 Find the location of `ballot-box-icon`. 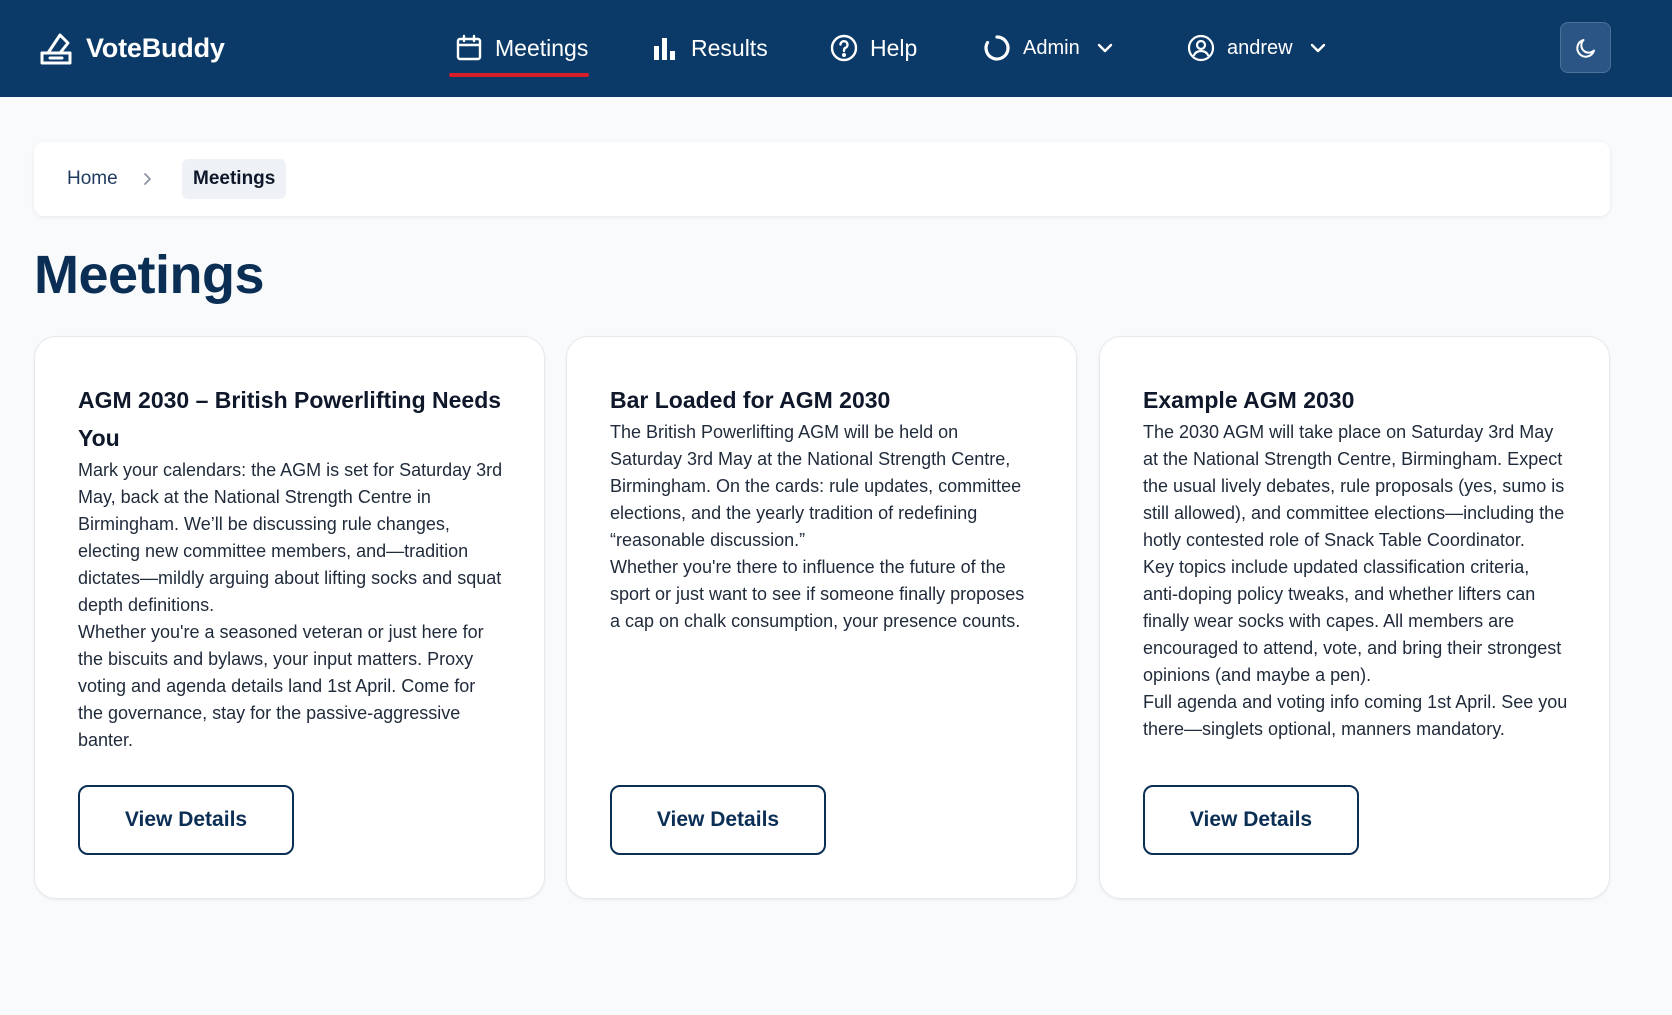

ballot-box-icon is located at coordinates (56, 49).